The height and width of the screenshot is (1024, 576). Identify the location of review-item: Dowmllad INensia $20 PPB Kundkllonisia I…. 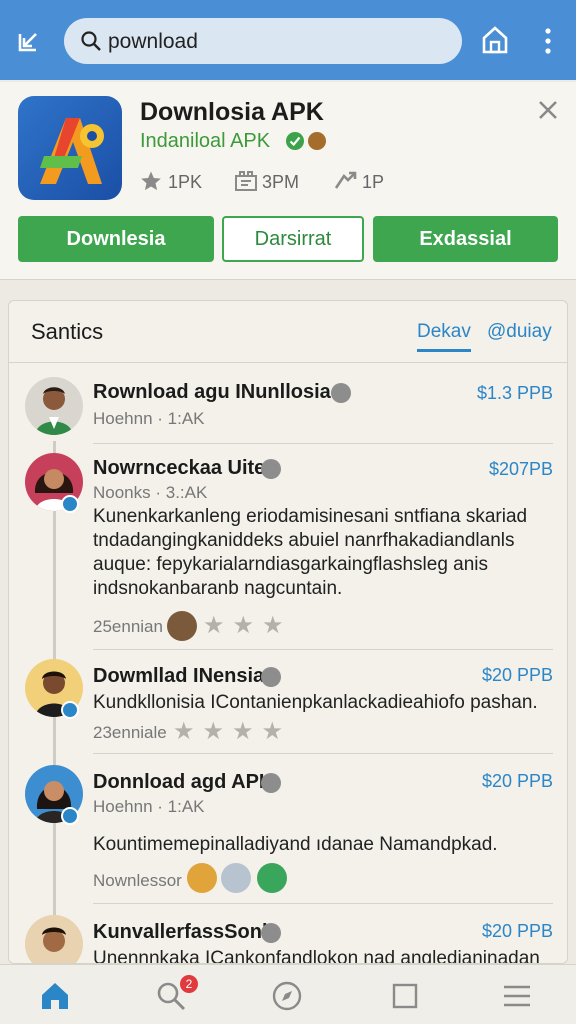
(288, 703).